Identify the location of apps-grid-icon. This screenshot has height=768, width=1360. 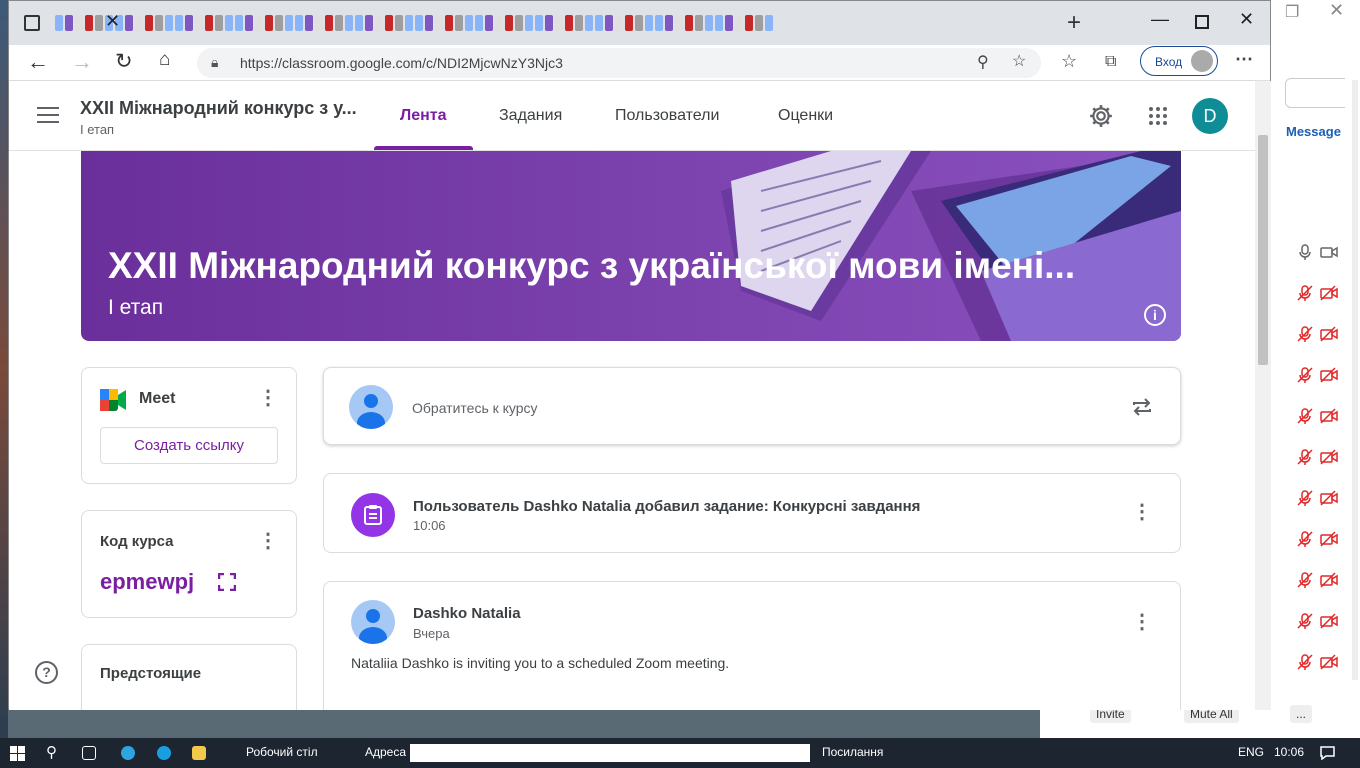
(1158, 116).